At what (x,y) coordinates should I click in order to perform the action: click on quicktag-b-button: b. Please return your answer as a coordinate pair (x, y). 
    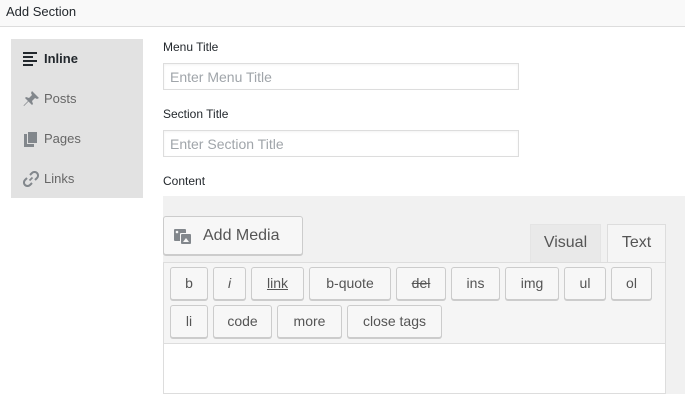
    Looking at the image, I should click on (189, 283).